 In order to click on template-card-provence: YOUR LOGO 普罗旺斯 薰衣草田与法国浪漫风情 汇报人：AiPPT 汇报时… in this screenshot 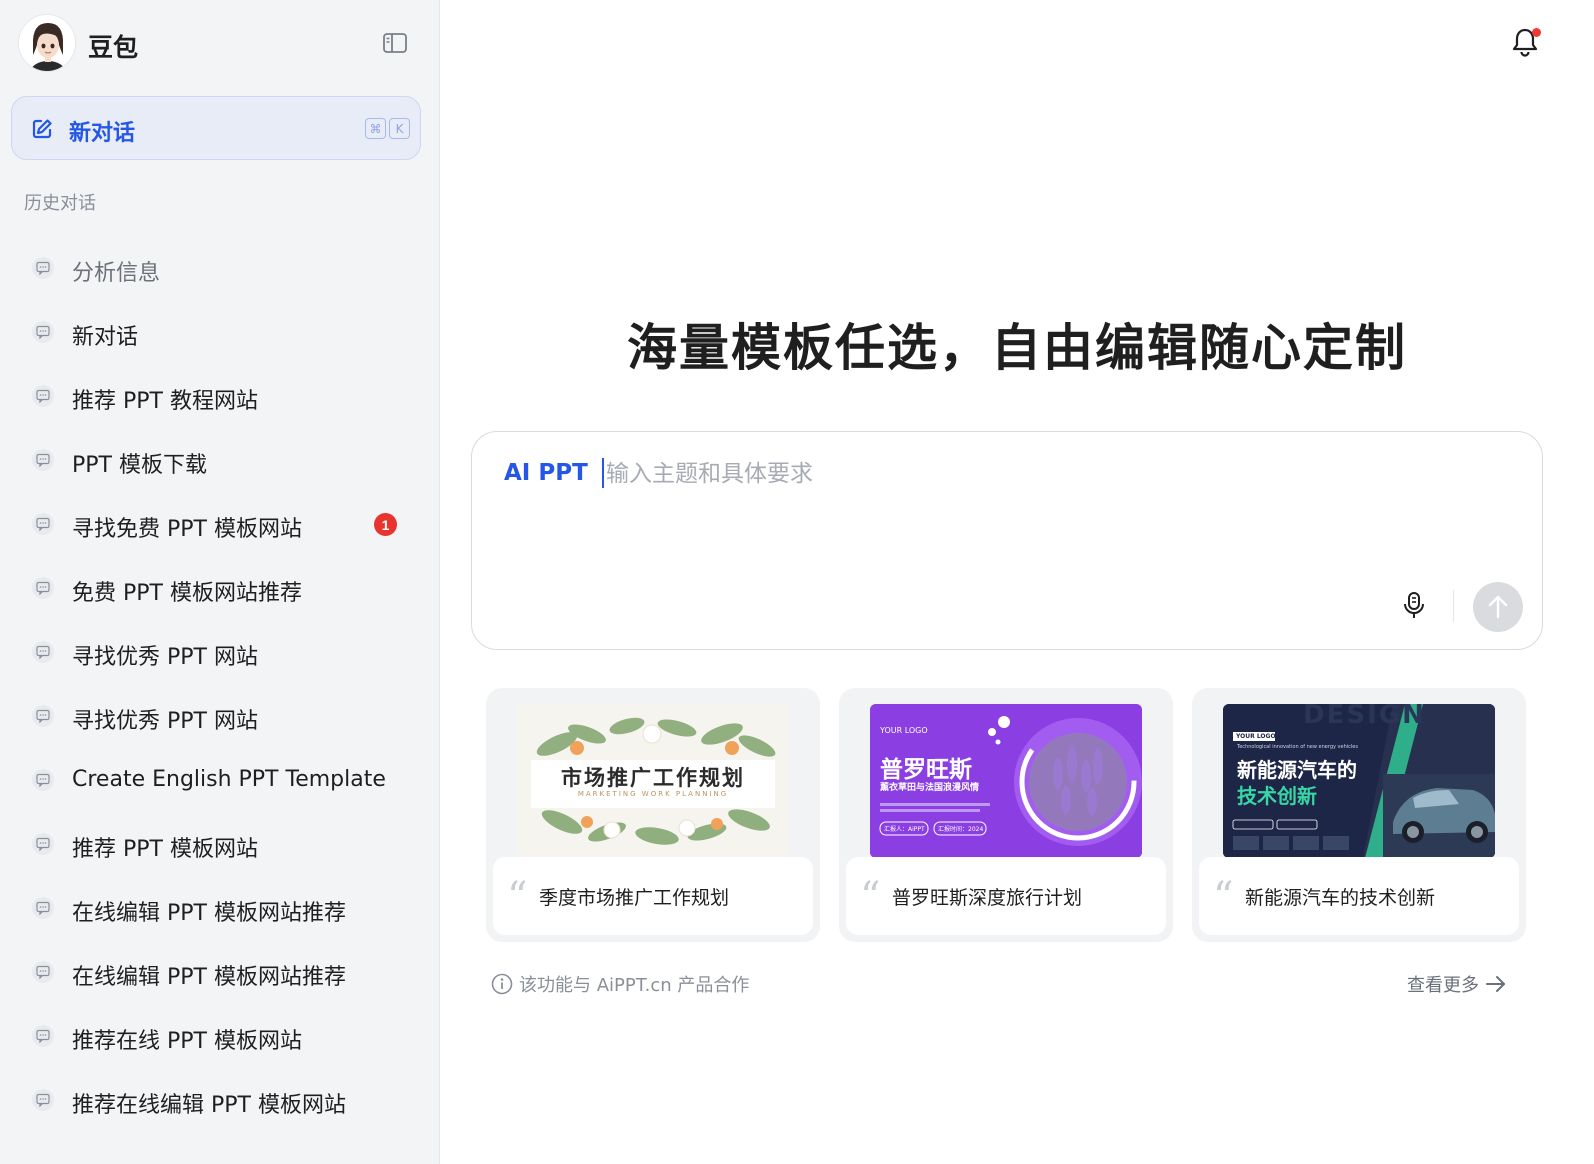, I will do `click(1006, 815)`.